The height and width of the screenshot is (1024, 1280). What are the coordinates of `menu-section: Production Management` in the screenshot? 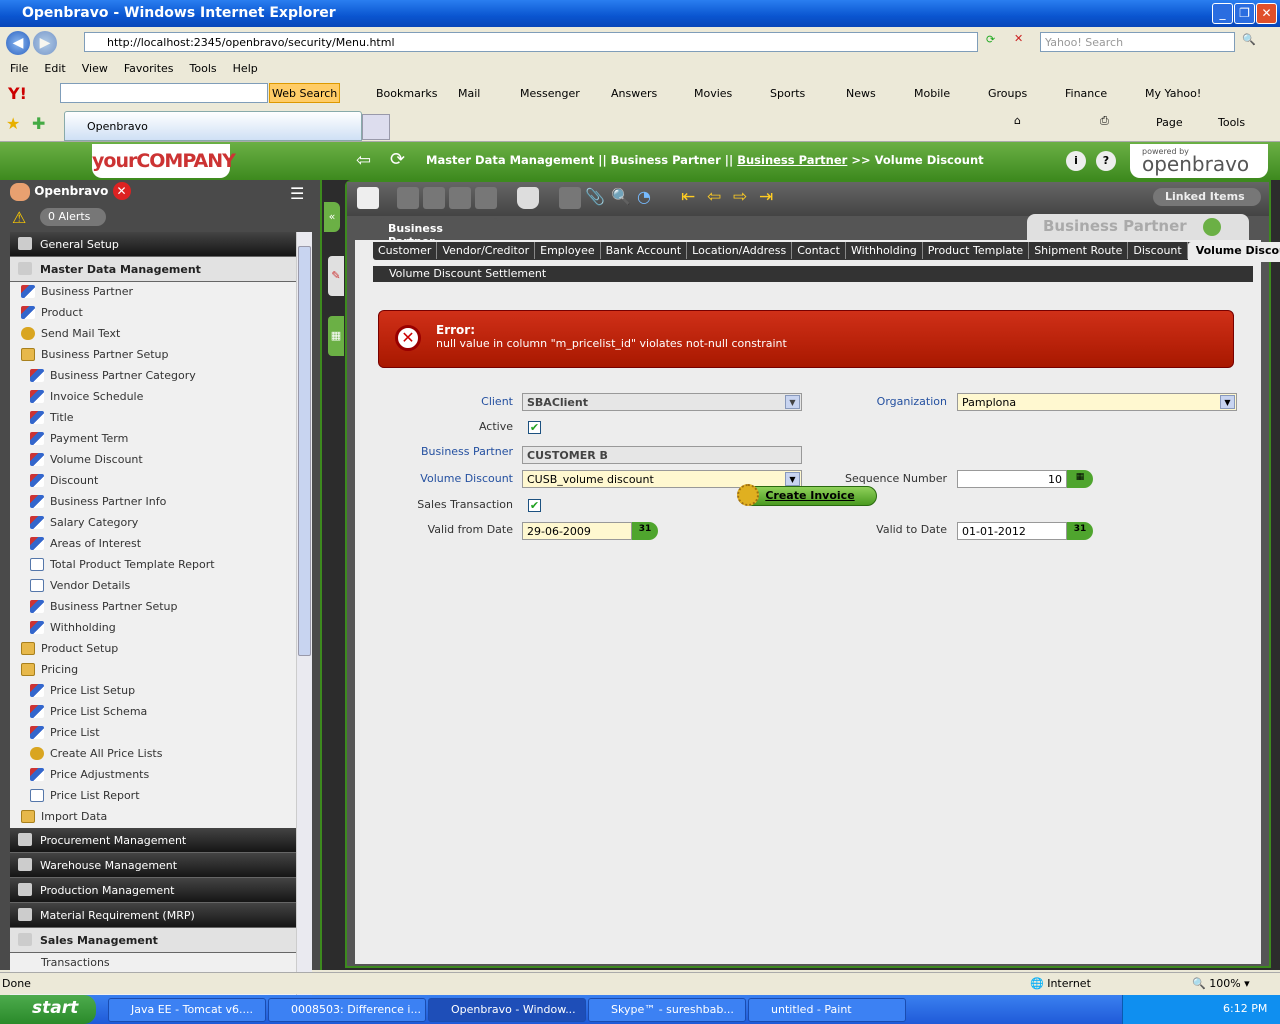 It's located at (153, 890).